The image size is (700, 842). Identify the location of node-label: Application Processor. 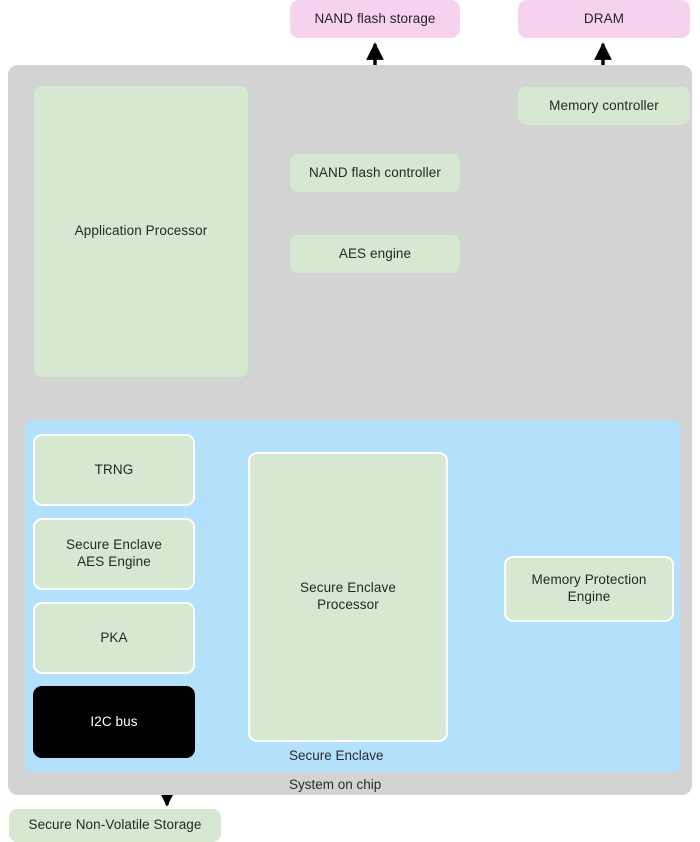
(141, 231).